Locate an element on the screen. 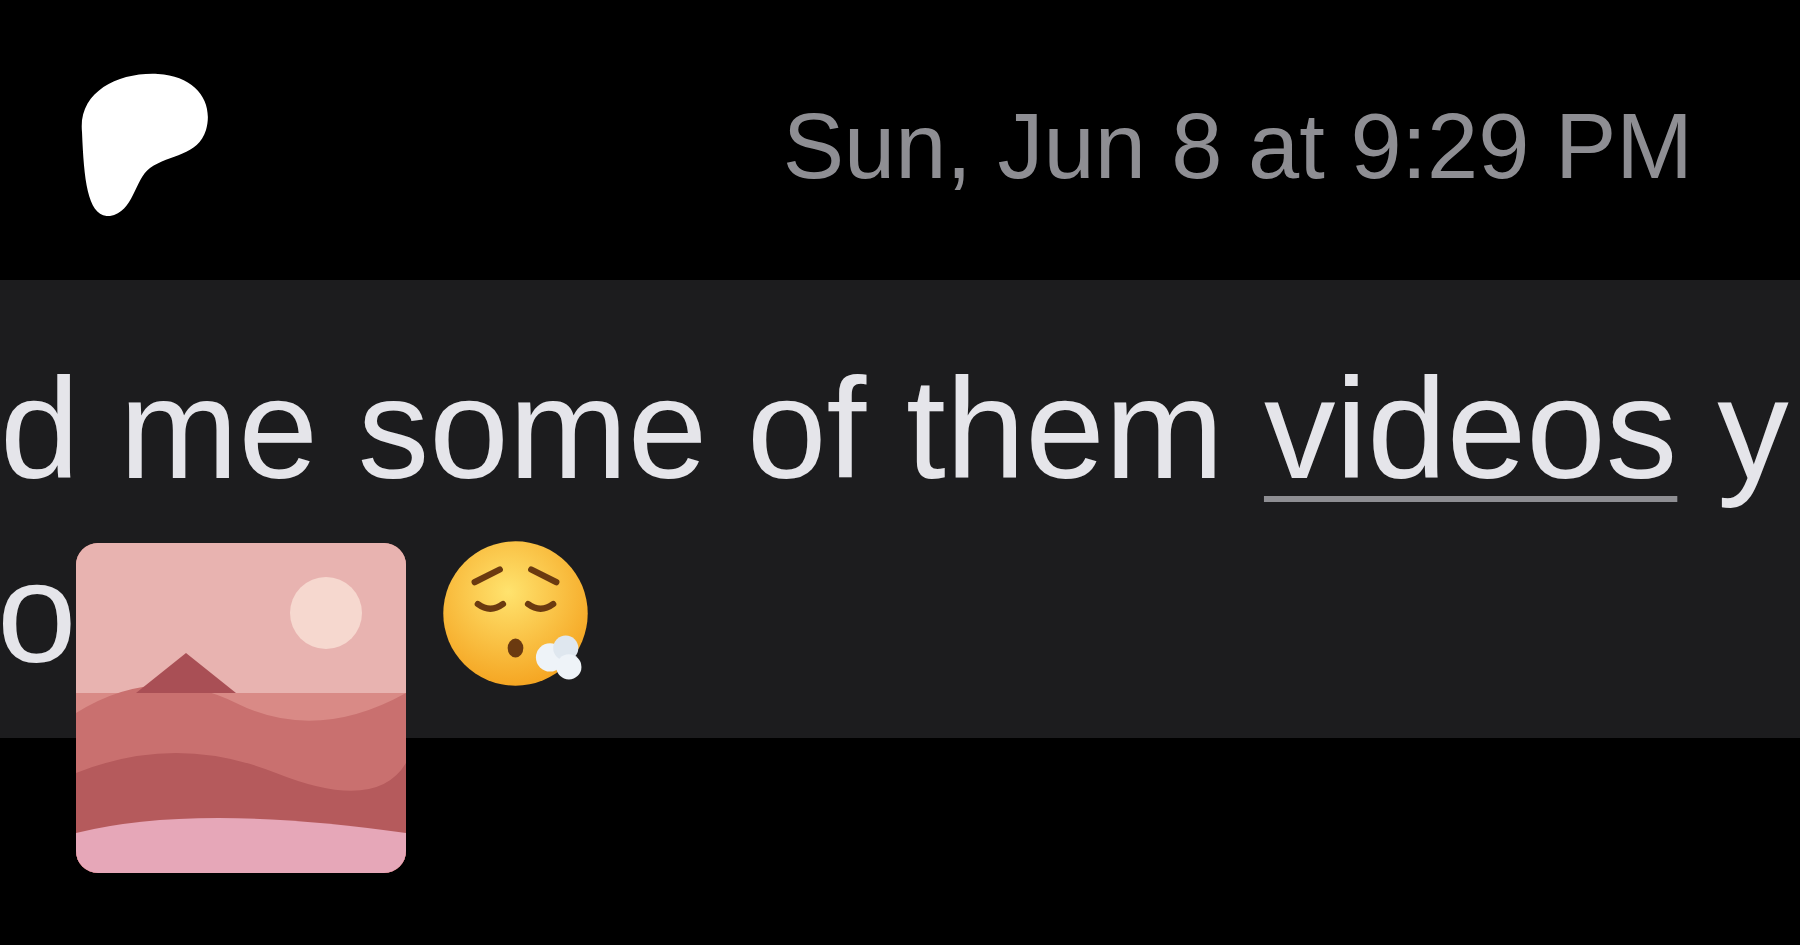 The height and width of the screenshot is (945, 1800). message-text: o is located at coordinates (38, 613).